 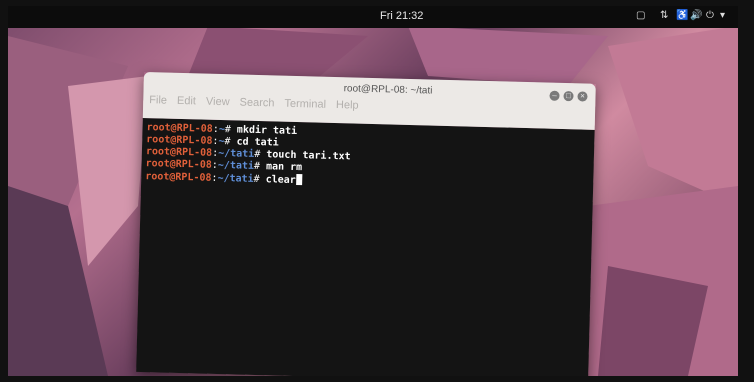 What do you see at coordinates (218, 102) in the screenshot?
I see `menu-view: View` at bounding box center [218, 102].